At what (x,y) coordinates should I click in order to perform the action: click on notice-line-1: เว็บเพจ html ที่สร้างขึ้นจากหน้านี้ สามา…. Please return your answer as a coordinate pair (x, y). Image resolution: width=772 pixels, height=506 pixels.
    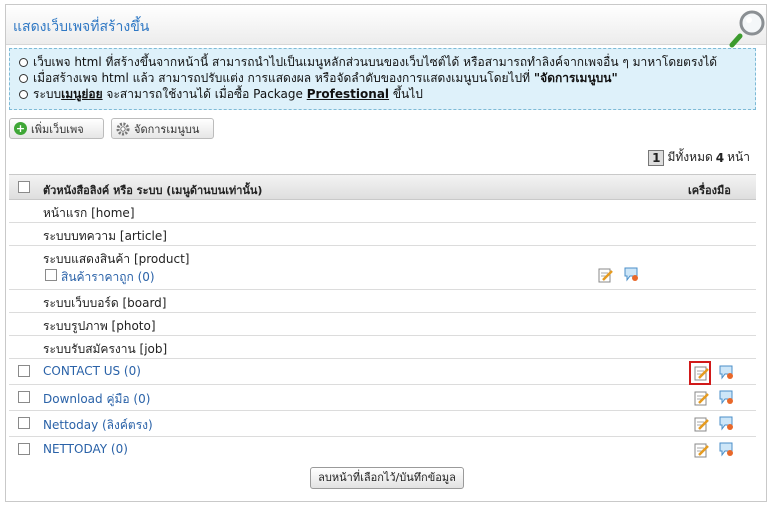
    Looking at the image, I should click on (386, 62).